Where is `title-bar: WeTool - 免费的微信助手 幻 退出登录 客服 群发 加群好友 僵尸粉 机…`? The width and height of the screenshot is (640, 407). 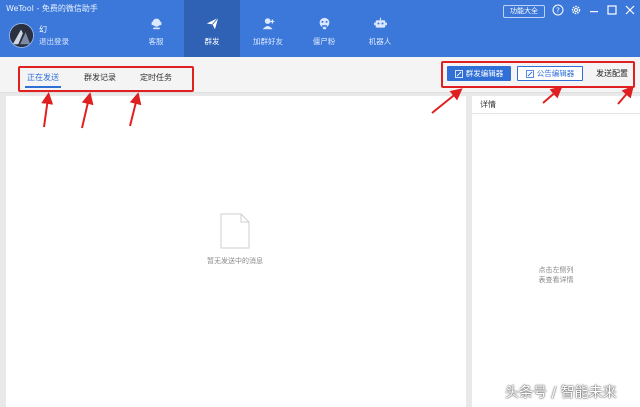 title-bar: WeTool - 免费的微信助手 幻 退出登录 客服 群发 加群好友 僵尸粉 机… is located at coordinates (320, 28).